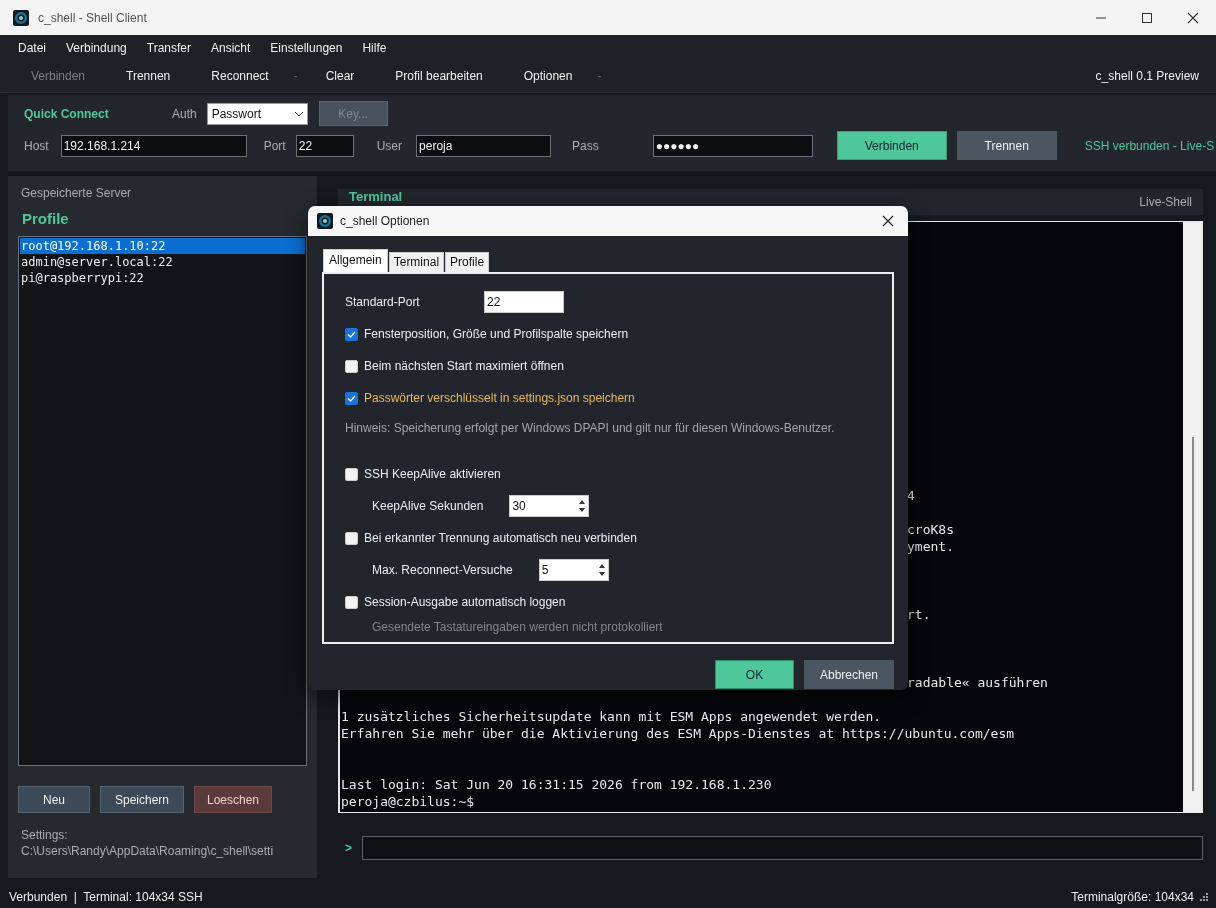 The width and height of the screenshot is (1216, 908). Describe the element at coordinates (96, 47) in the screenshot. I see `menu-item: Verbindung` at that location.